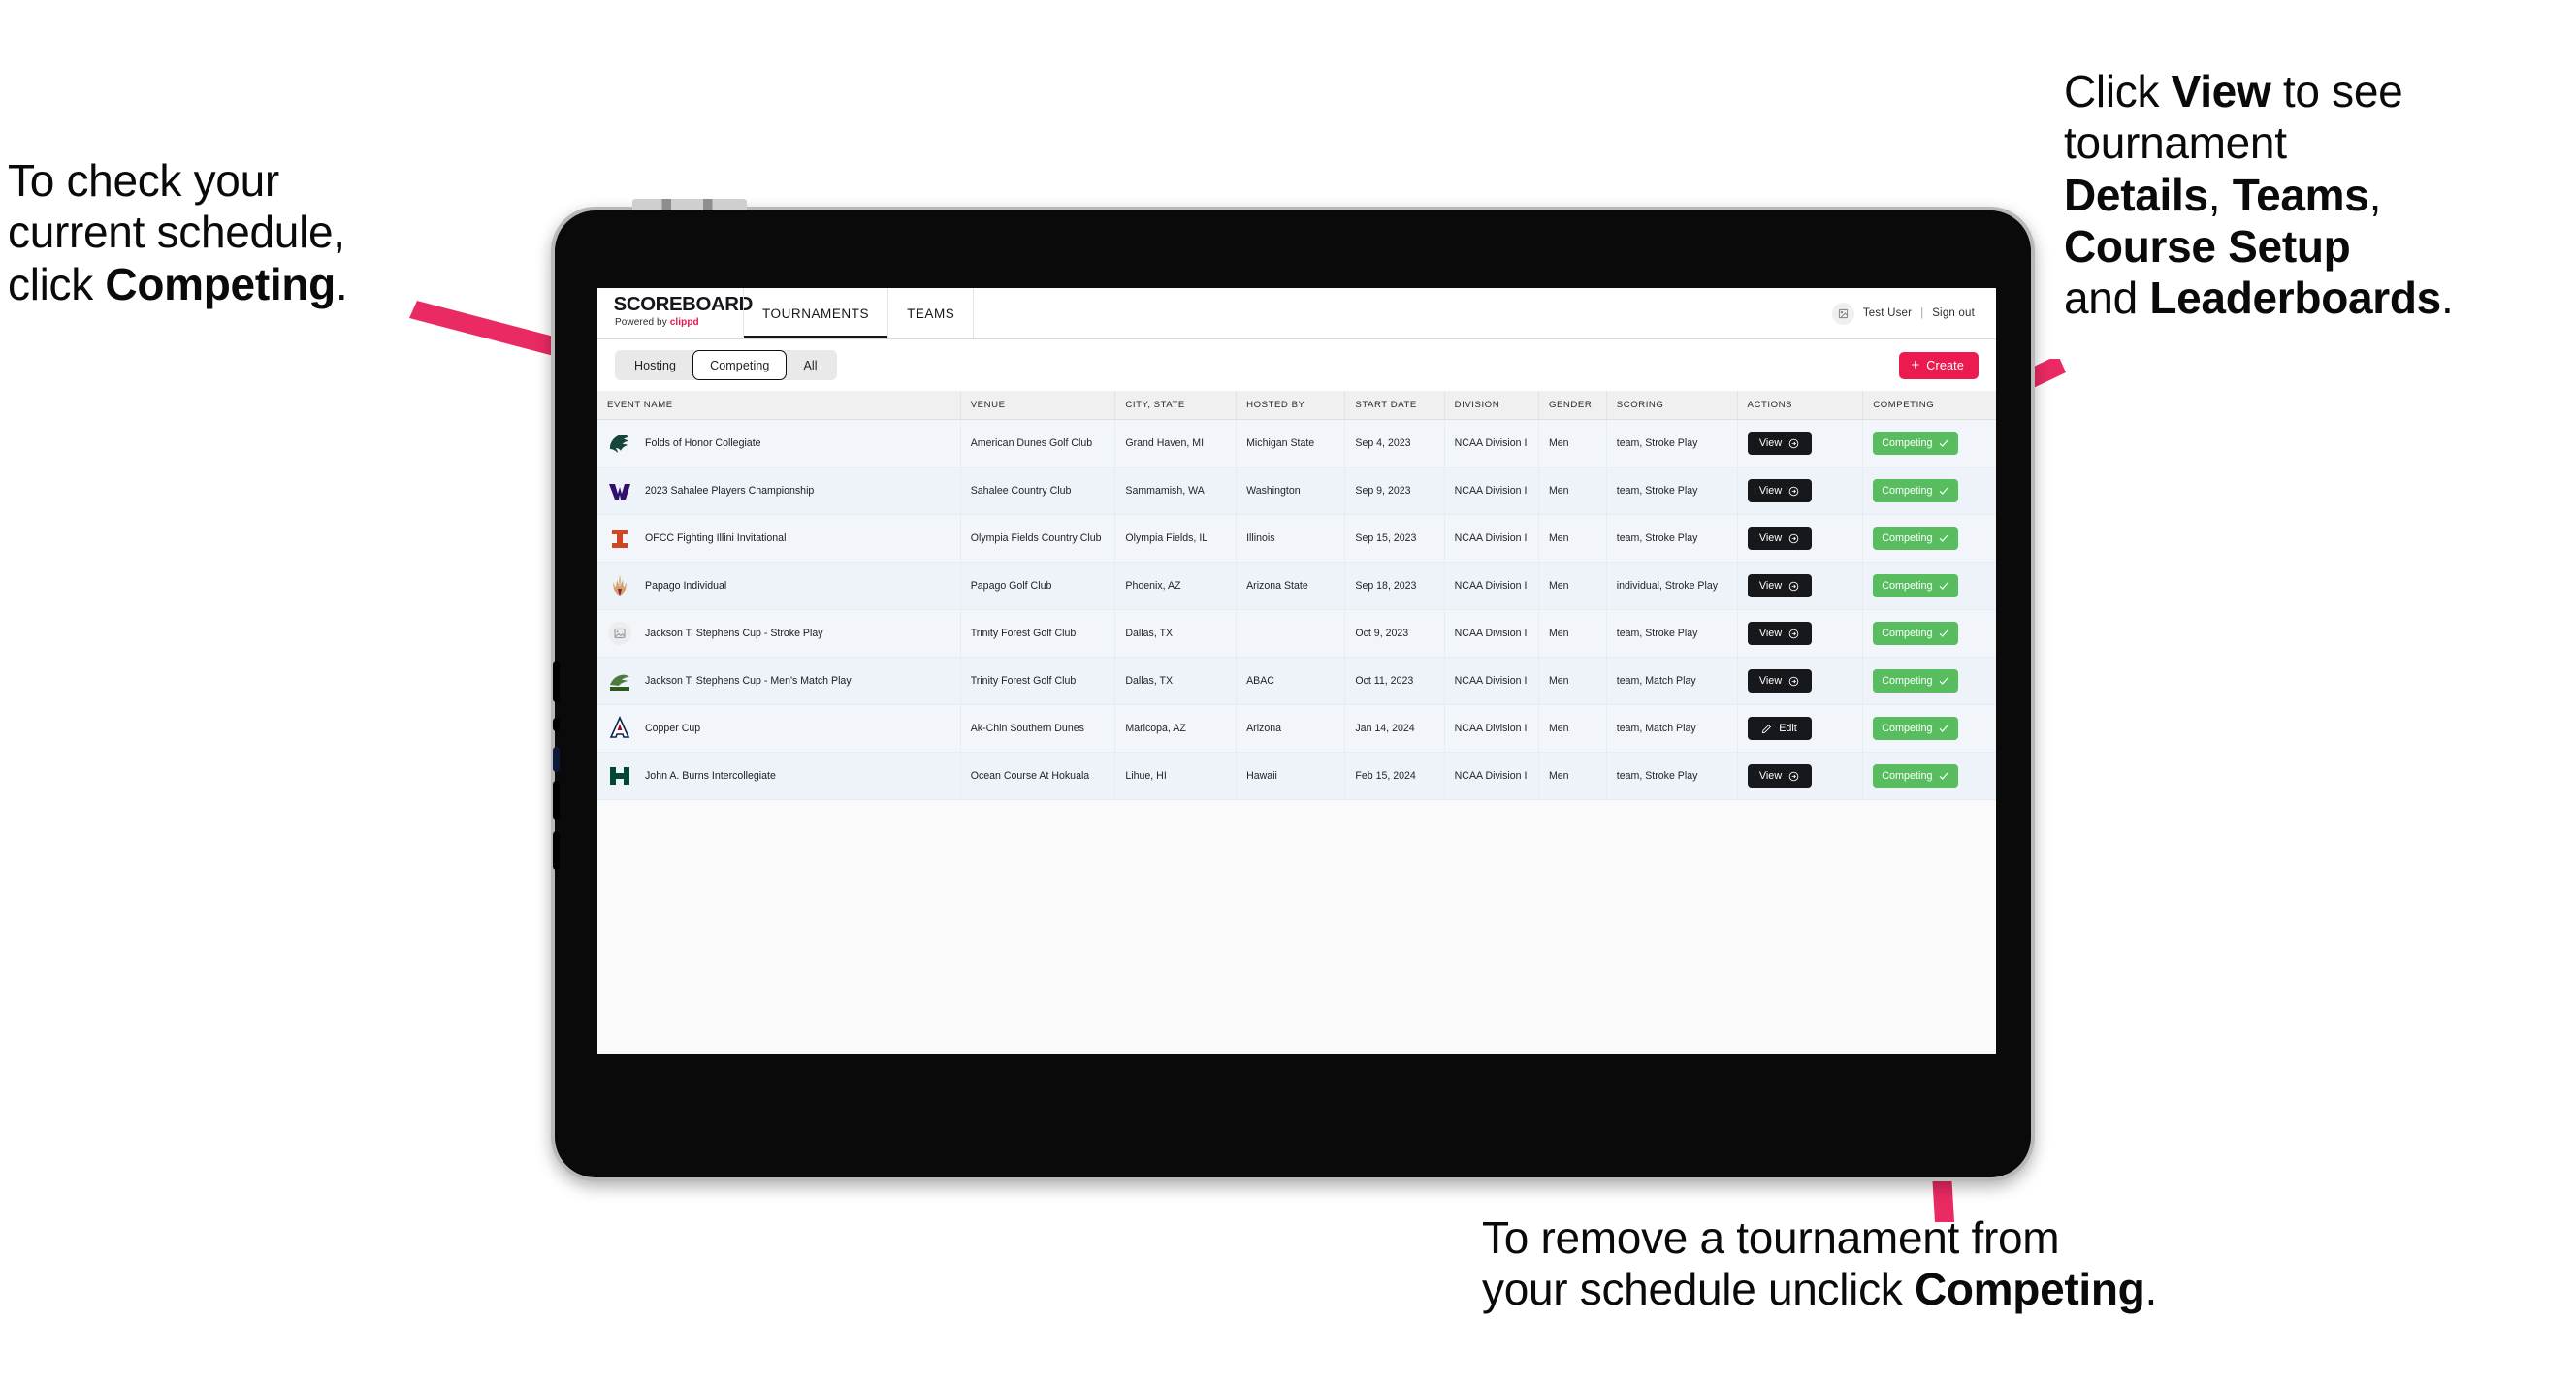 Image resolution: width=2576 pixels, height=1386 pixels. Describe the element at coordinates (1038, 405) in the screenshot. I see `col-venue: VENUE` at that location.